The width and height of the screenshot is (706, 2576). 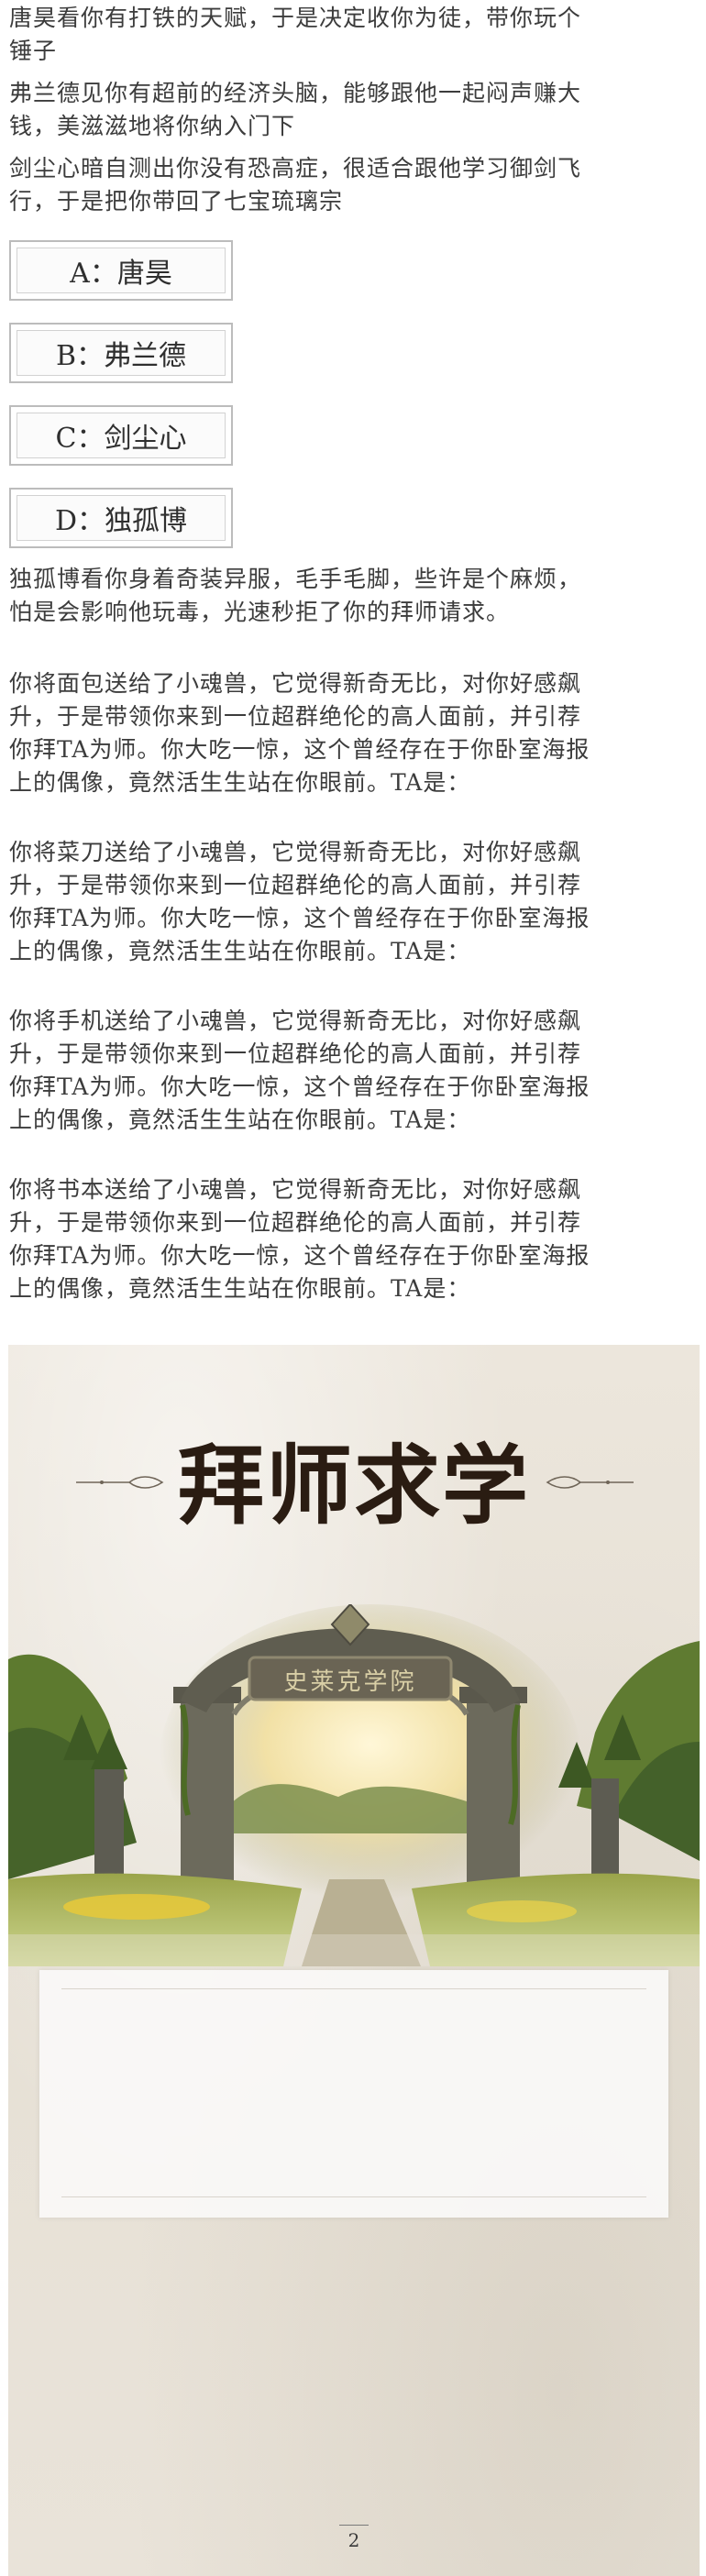 What do you see at coordinates (121, 353) in the screenshot?
I see `option-b-button: B：弗兰德` at bounding box center [121, 353].